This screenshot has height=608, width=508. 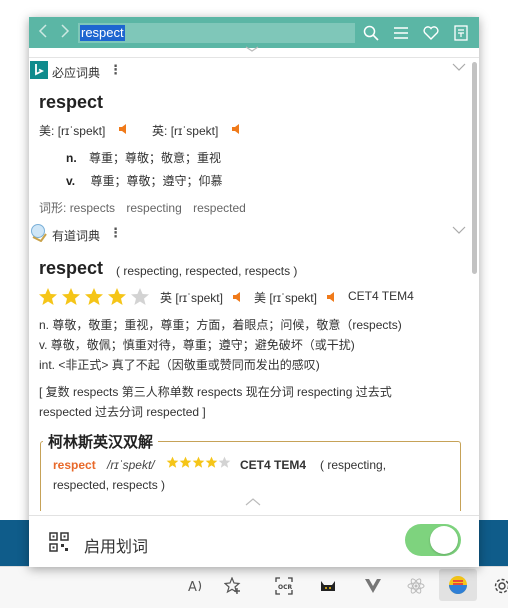 I want to click on forms-label: 词形:, so click(x=53, y=208).